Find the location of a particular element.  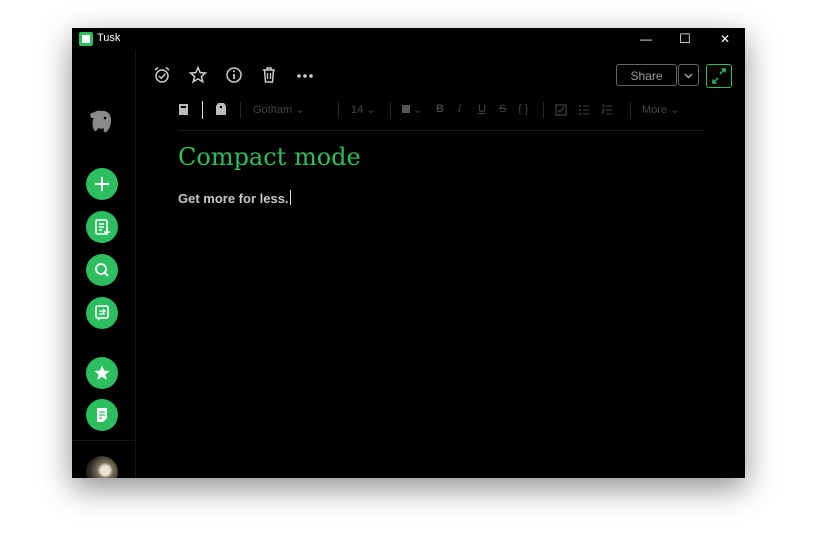

title-bar: Tusk — ☐ ✕ is located at coordinates (408, 39).